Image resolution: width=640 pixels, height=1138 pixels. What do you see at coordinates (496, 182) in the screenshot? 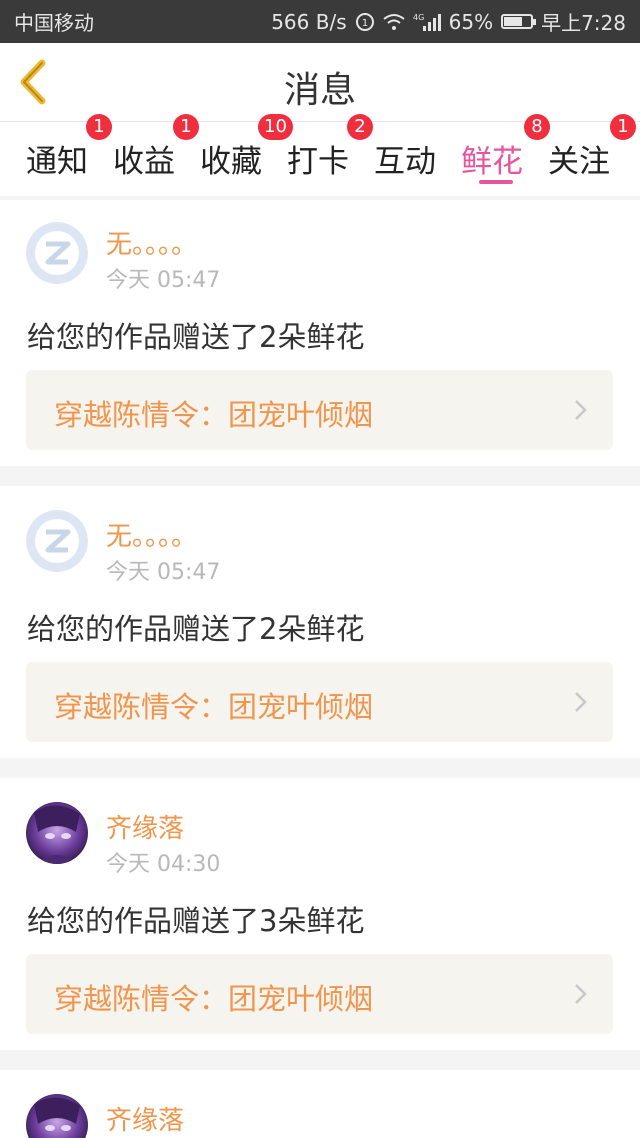
I see `active-tab-indicator` at bounding box center [496, 182].